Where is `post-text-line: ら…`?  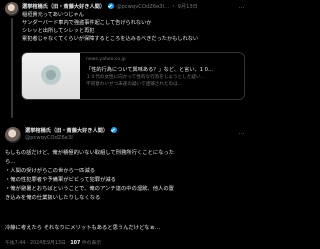
post-text-line: ら… is located at coordinates (10, 162).